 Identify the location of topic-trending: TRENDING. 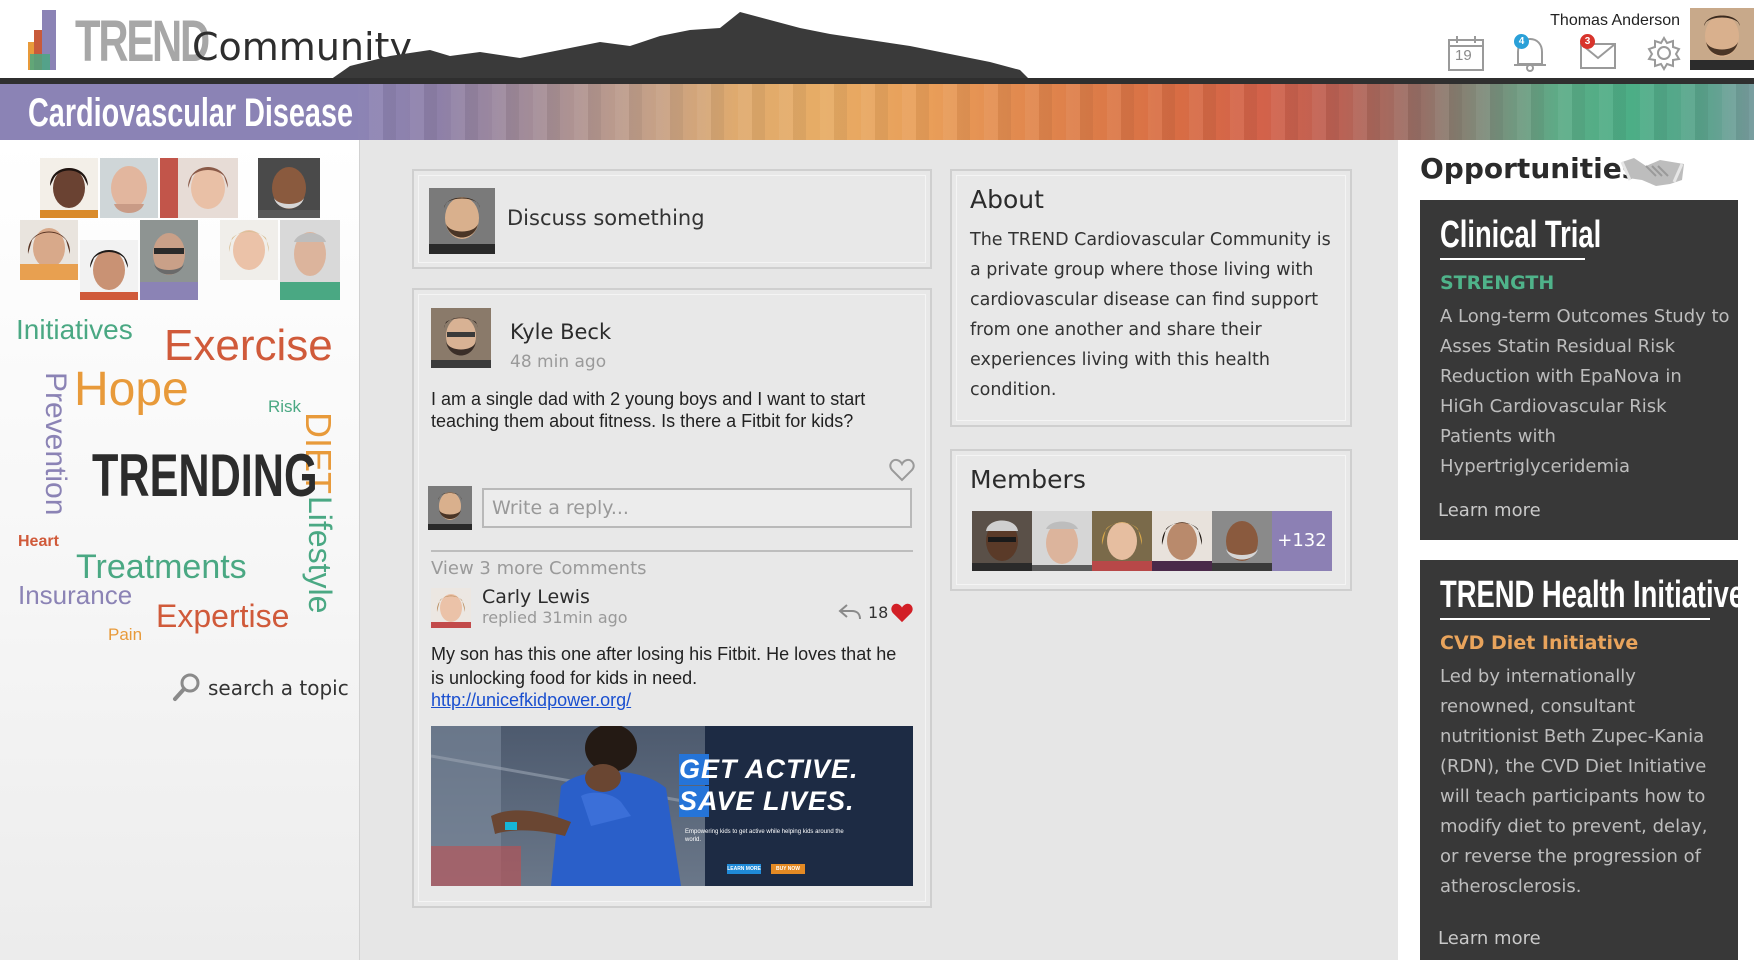
(205, 476).